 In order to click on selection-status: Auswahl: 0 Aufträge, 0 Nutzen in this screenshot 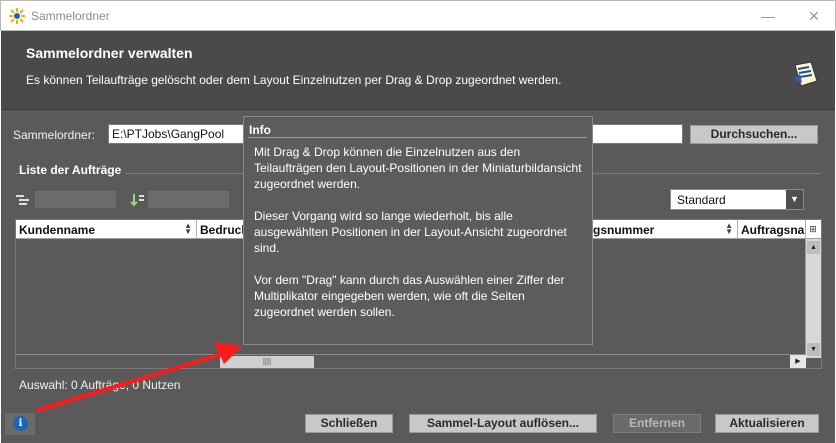, I will do `click(100, 385)`.